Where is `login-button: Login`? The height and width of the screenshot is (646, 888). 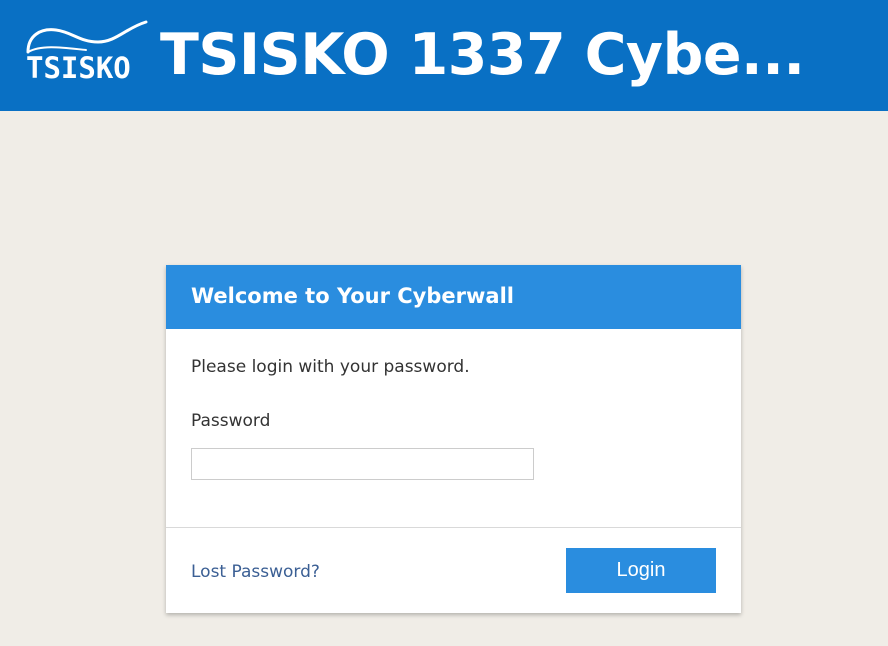
login-button: Login is located at coordinates (641, 570).